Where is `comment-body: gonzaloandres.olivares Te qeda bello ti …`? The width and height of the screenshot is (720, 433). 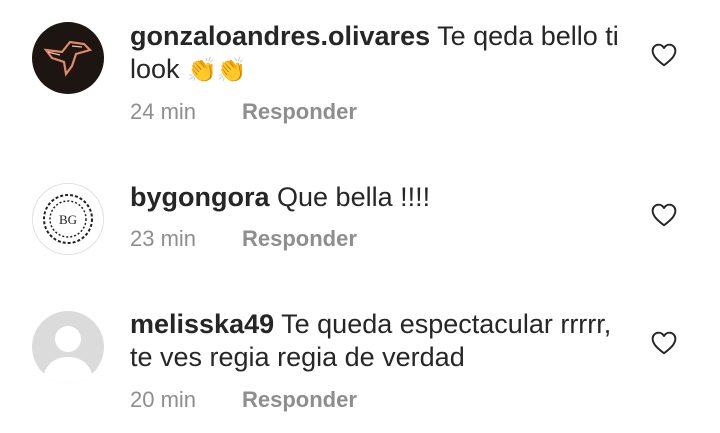
comment-body: gonzaloandres.olivares Te qeda bello ti … is located at coordinates (380, 53).